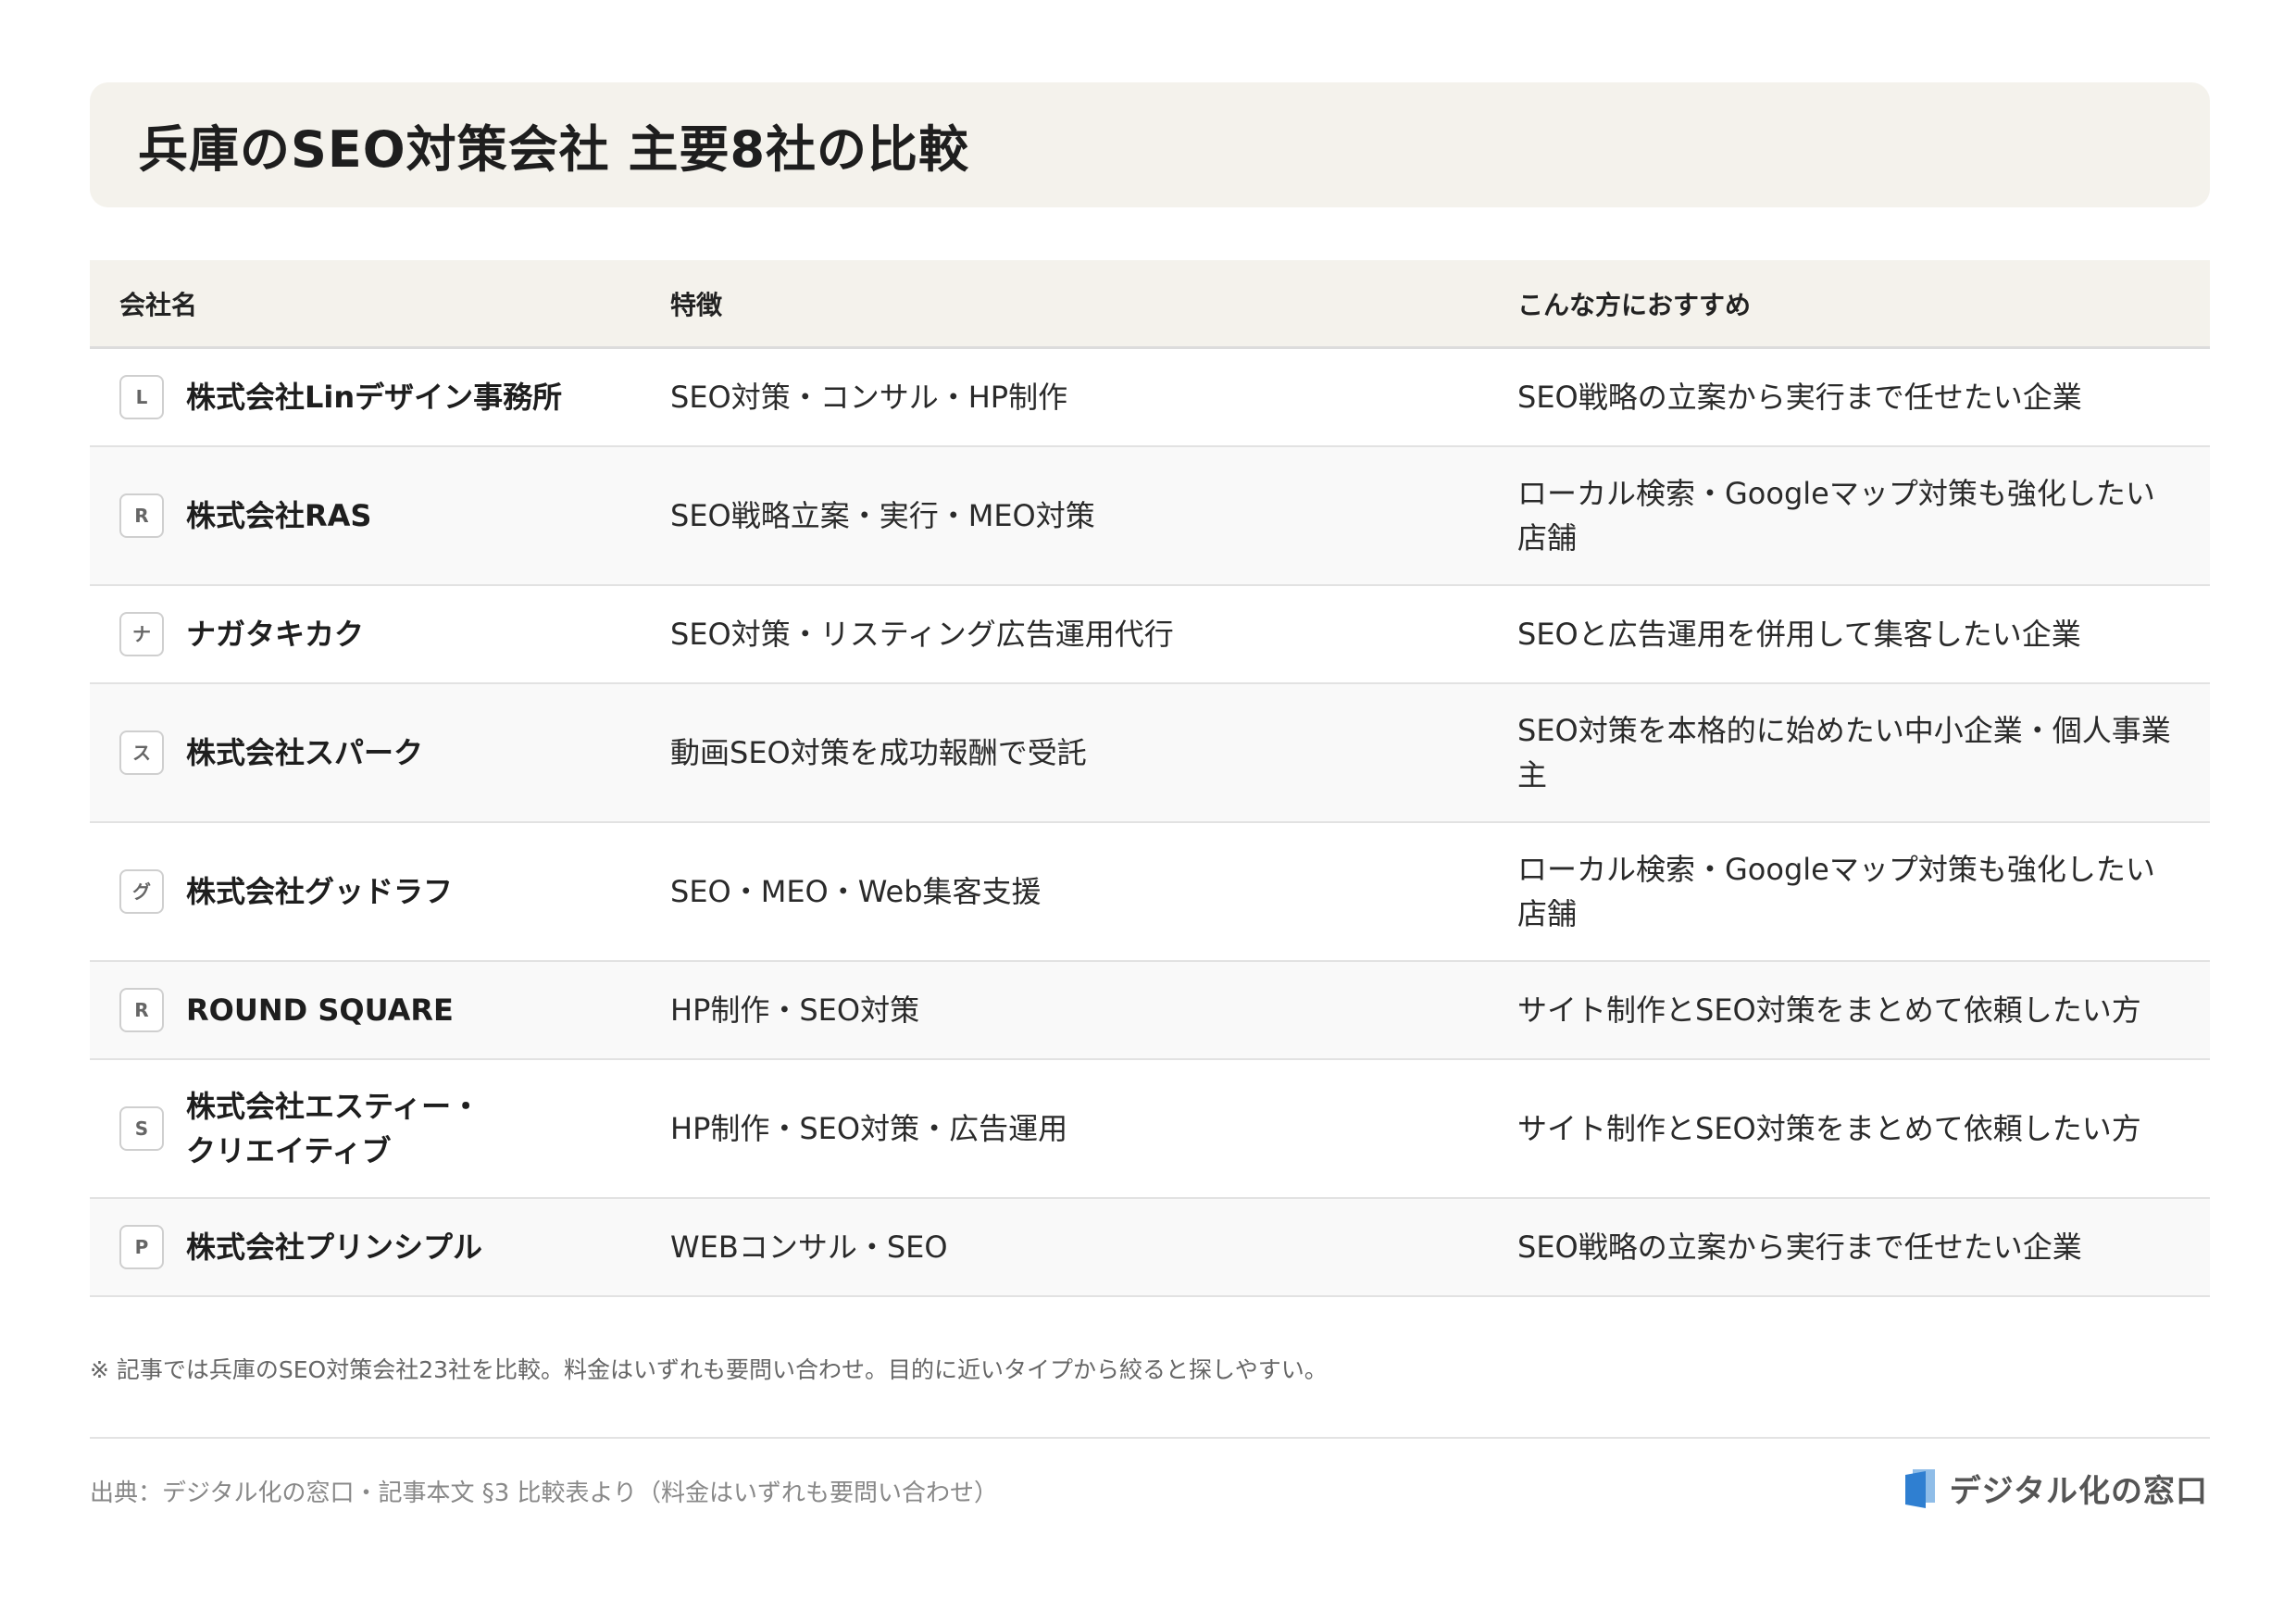  I want to click on document-logo-icon, so click(1919, 1488).